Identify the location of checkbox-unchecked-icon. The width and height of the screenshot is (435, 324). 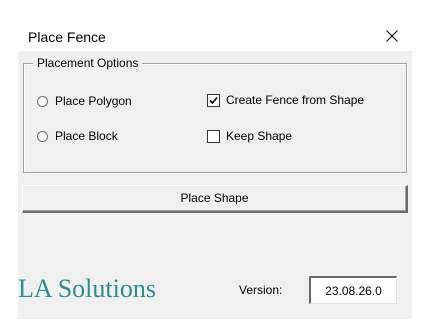
(213, 136).